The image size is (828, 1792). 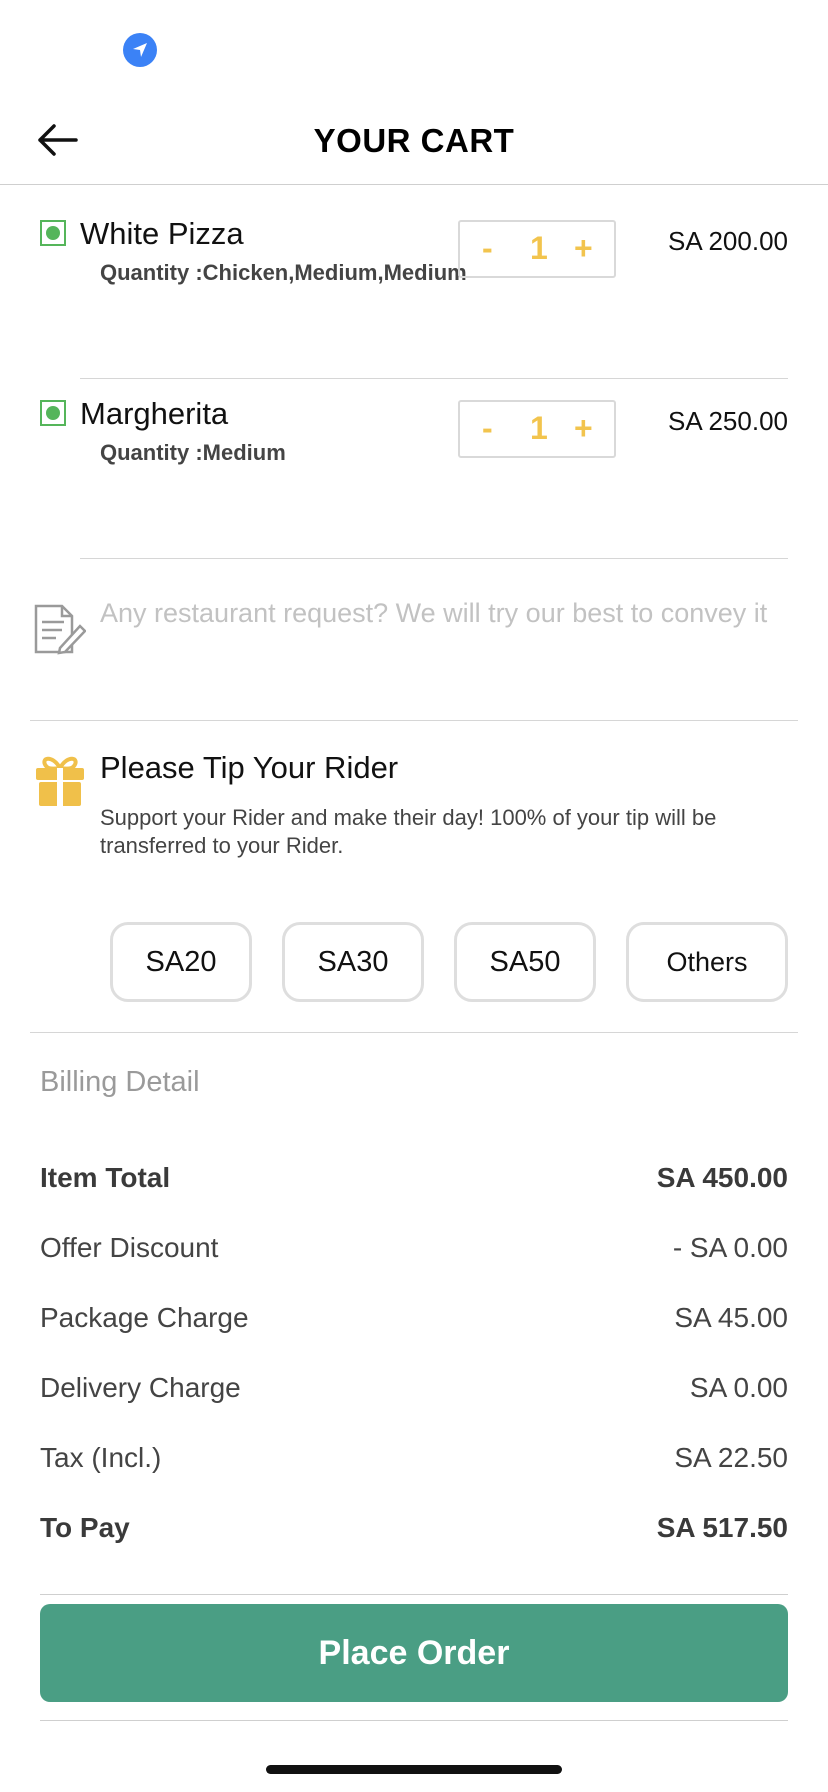 I want to click on bill-value: - SA 0.00, so click(x=730, y=1247).